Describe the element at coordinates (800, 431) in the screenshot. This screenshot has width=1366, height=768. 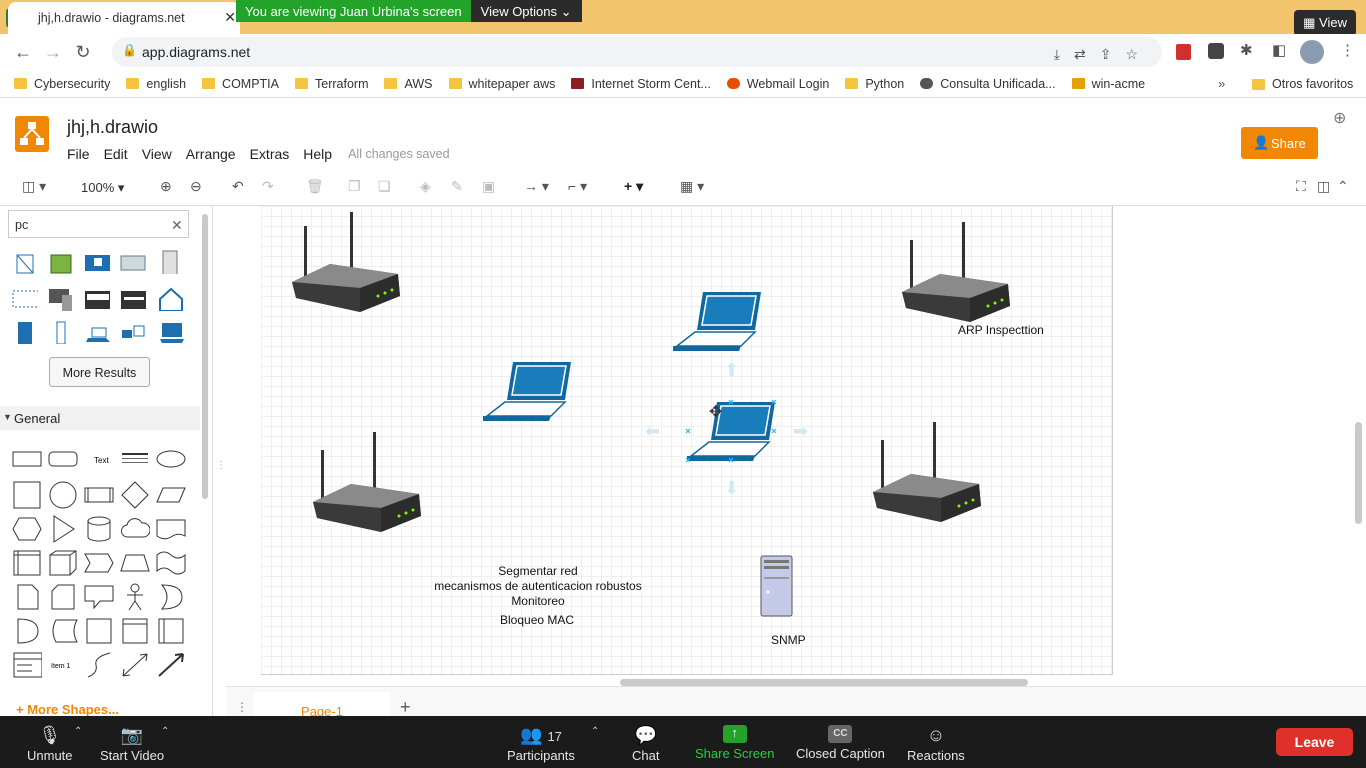
I see `connect-right-arrow-icon: ➡` at that location.